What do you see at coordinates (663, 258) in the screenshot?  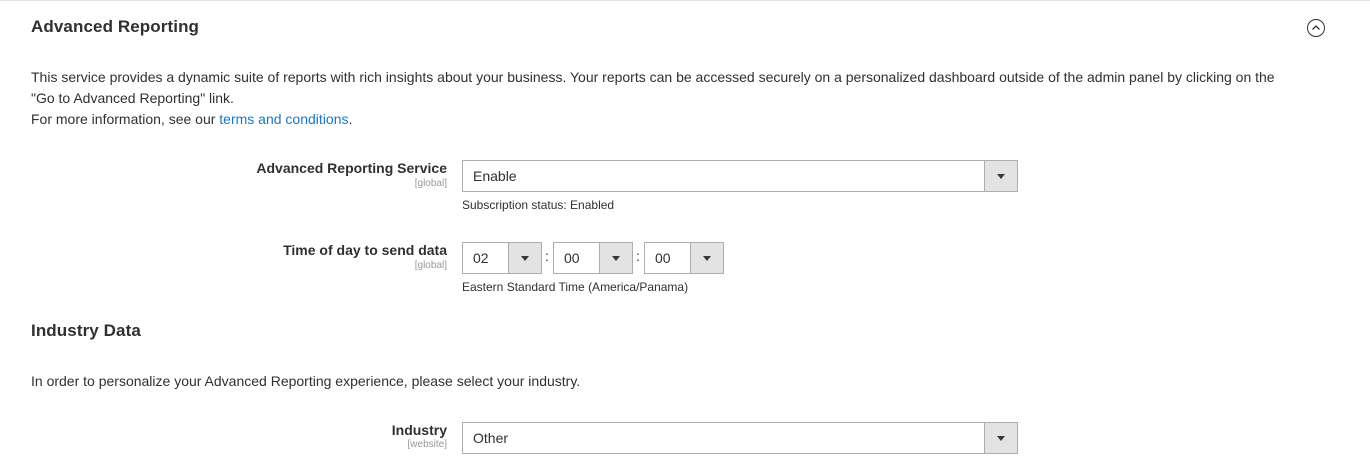 I see `second-value: 00` at bounding box center [663, 258].